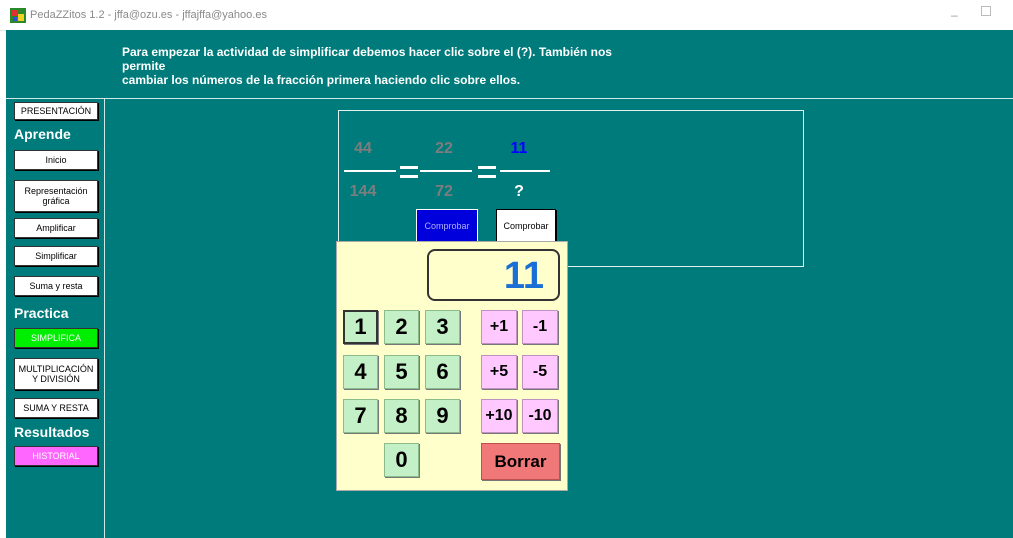  I want to click on maximize-button, so click(986, 11).